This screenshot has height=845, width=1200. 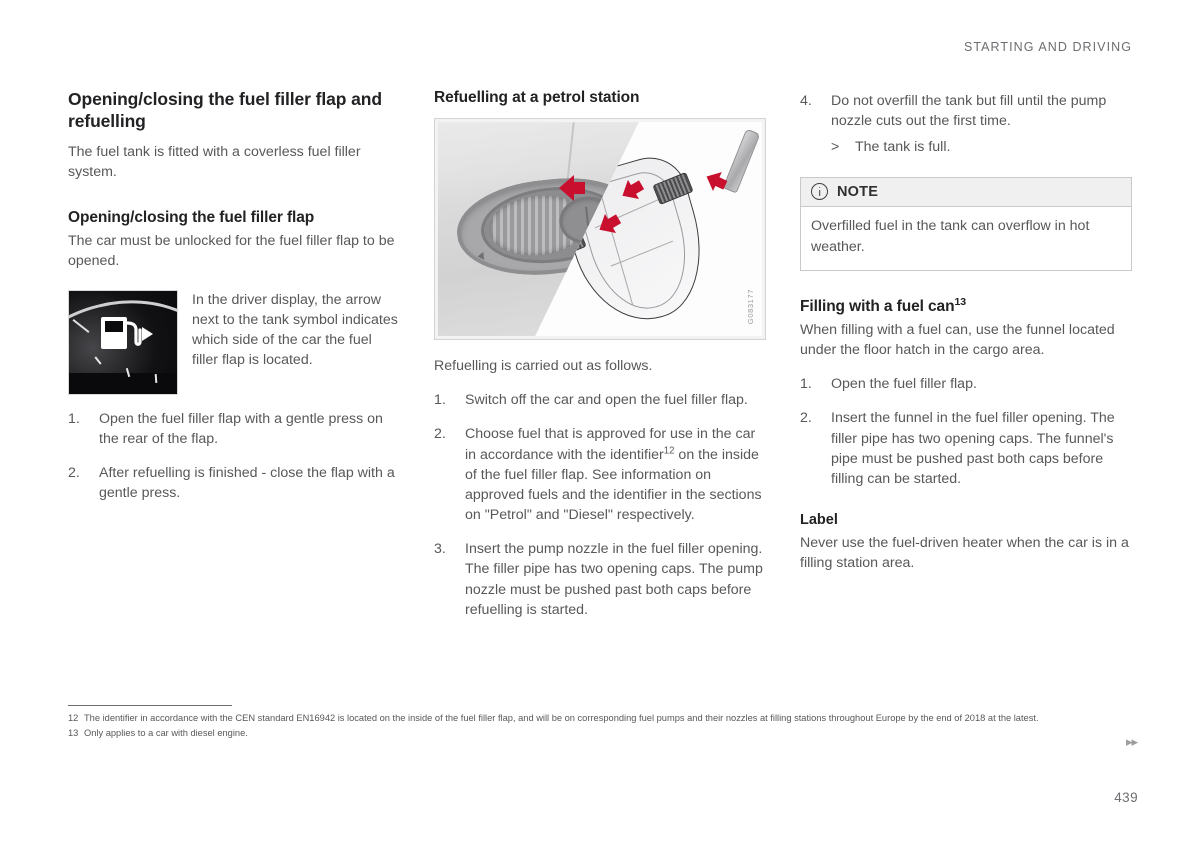 What do you see at coordinates (819, 520) in the screenshot?
I see `subsection-title-label: Label` at bounding box center [819, 520].